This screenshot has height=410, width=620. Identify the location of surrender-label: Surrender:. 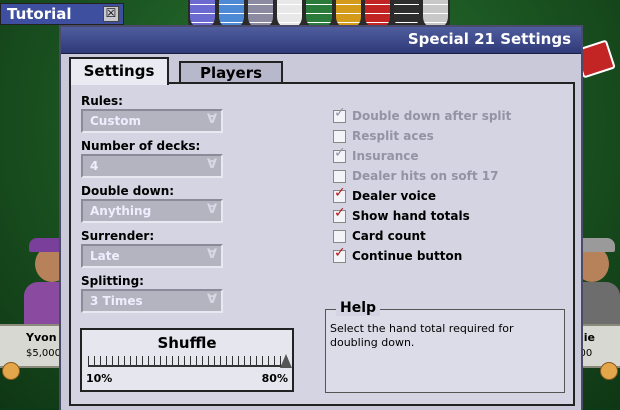
(118, 236).